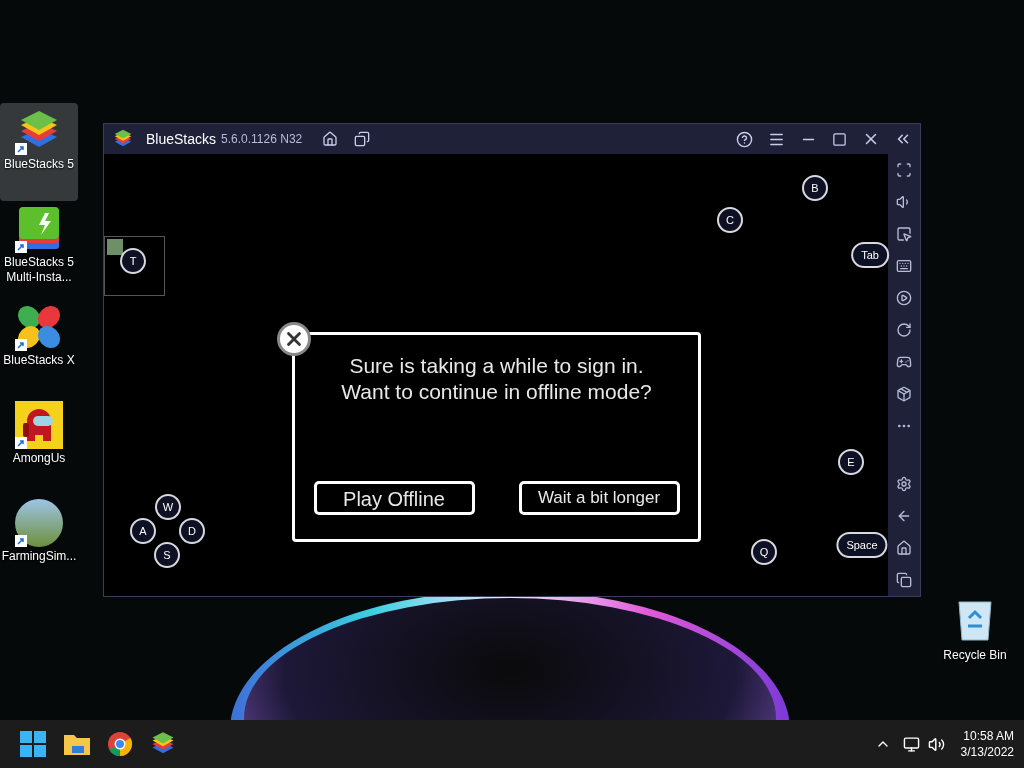  I want to click on start-button, so click(33, 744).